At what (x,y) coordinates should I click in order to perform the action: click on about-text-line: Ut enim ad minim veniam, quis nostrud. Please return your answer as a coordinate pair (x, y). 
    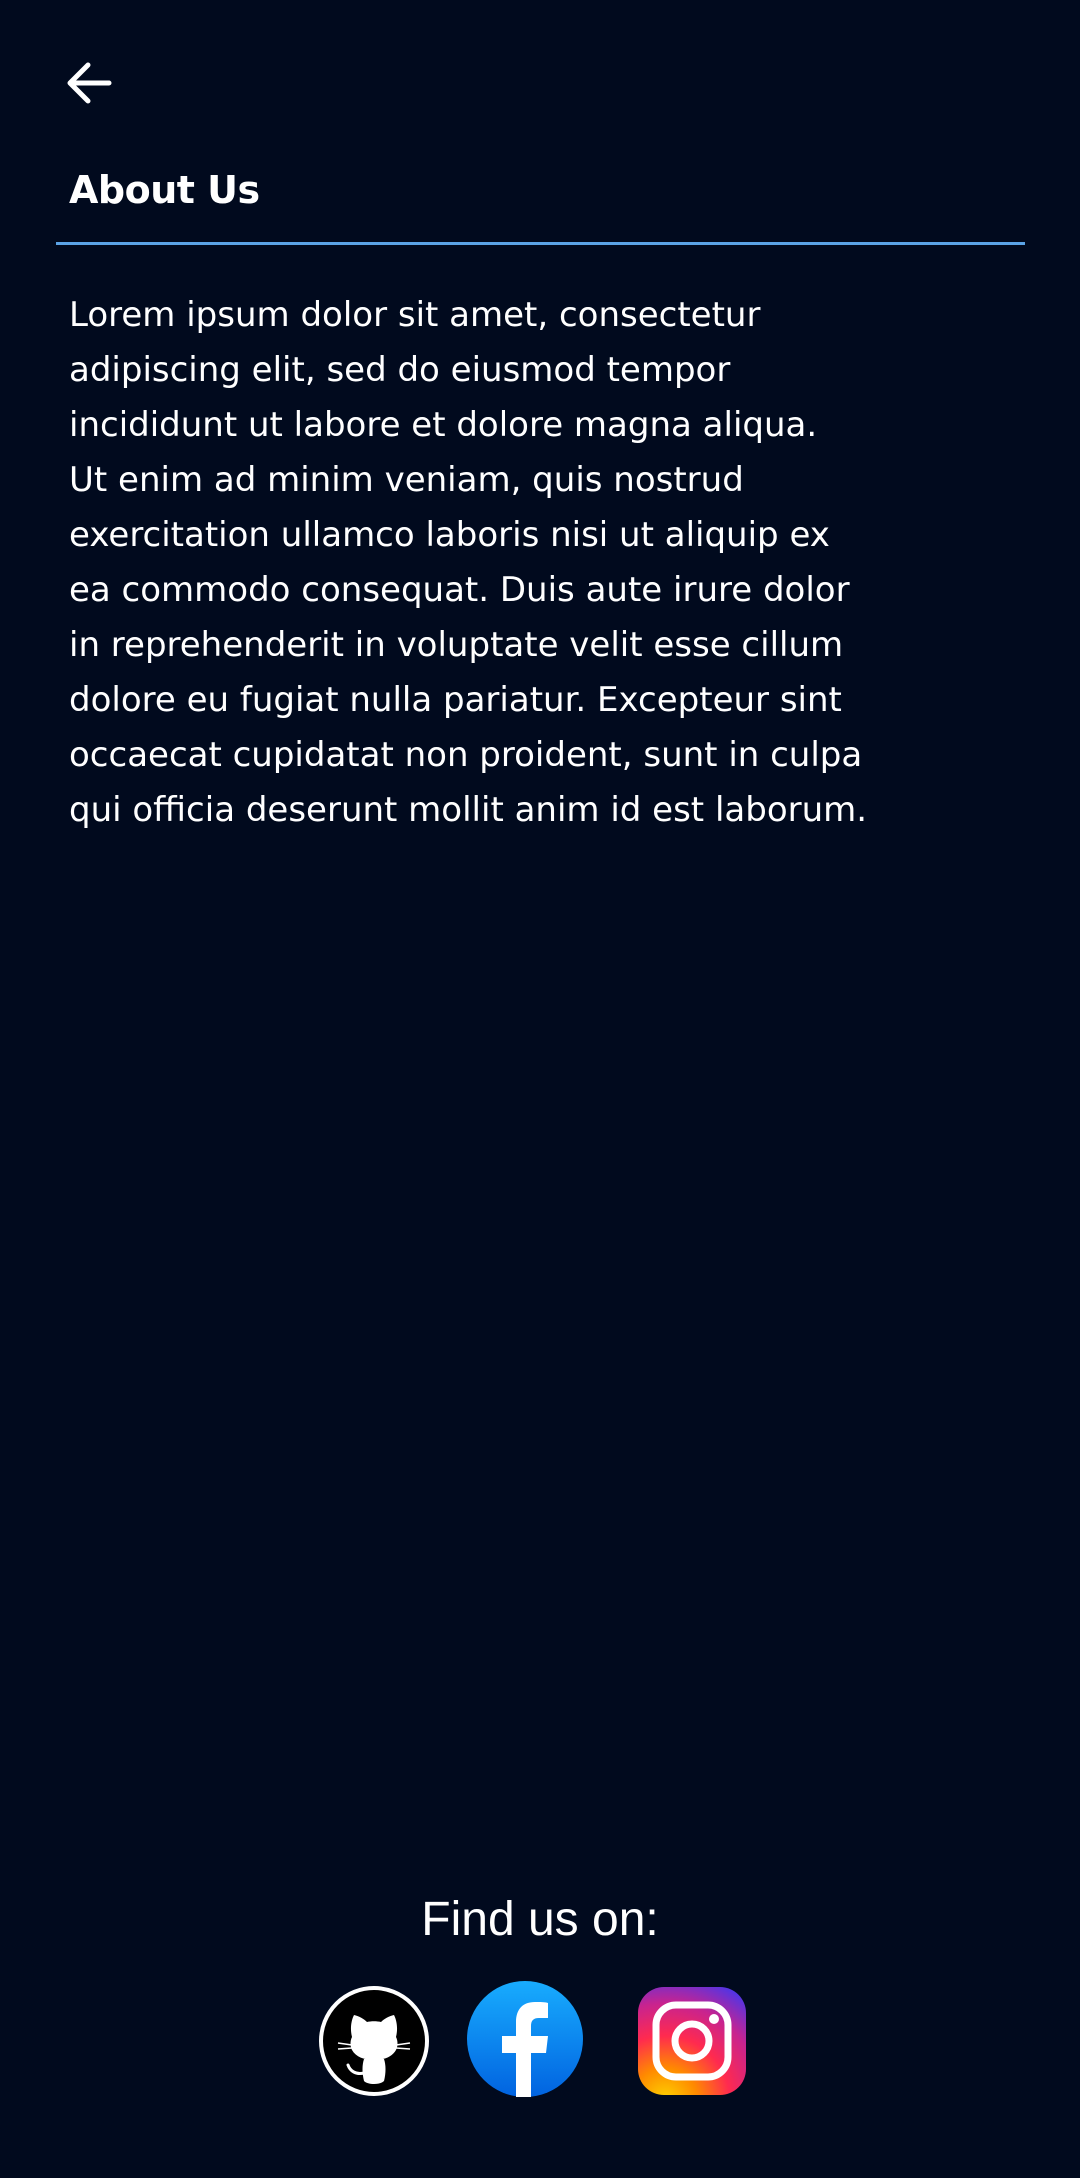
    Looking at the image, I should click on (406, 480).